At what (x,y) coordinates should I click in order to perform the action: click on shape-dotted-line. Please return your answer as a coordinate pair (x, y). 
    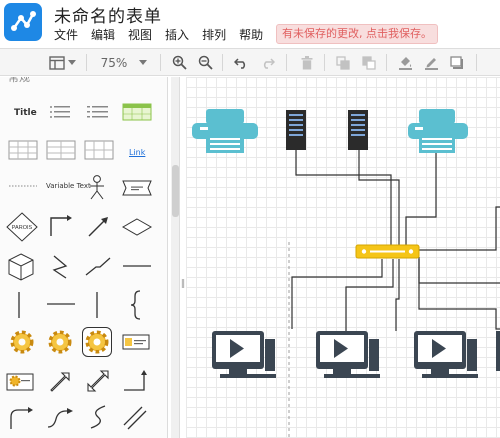
    Looking at the image, I should click on (23, 186).